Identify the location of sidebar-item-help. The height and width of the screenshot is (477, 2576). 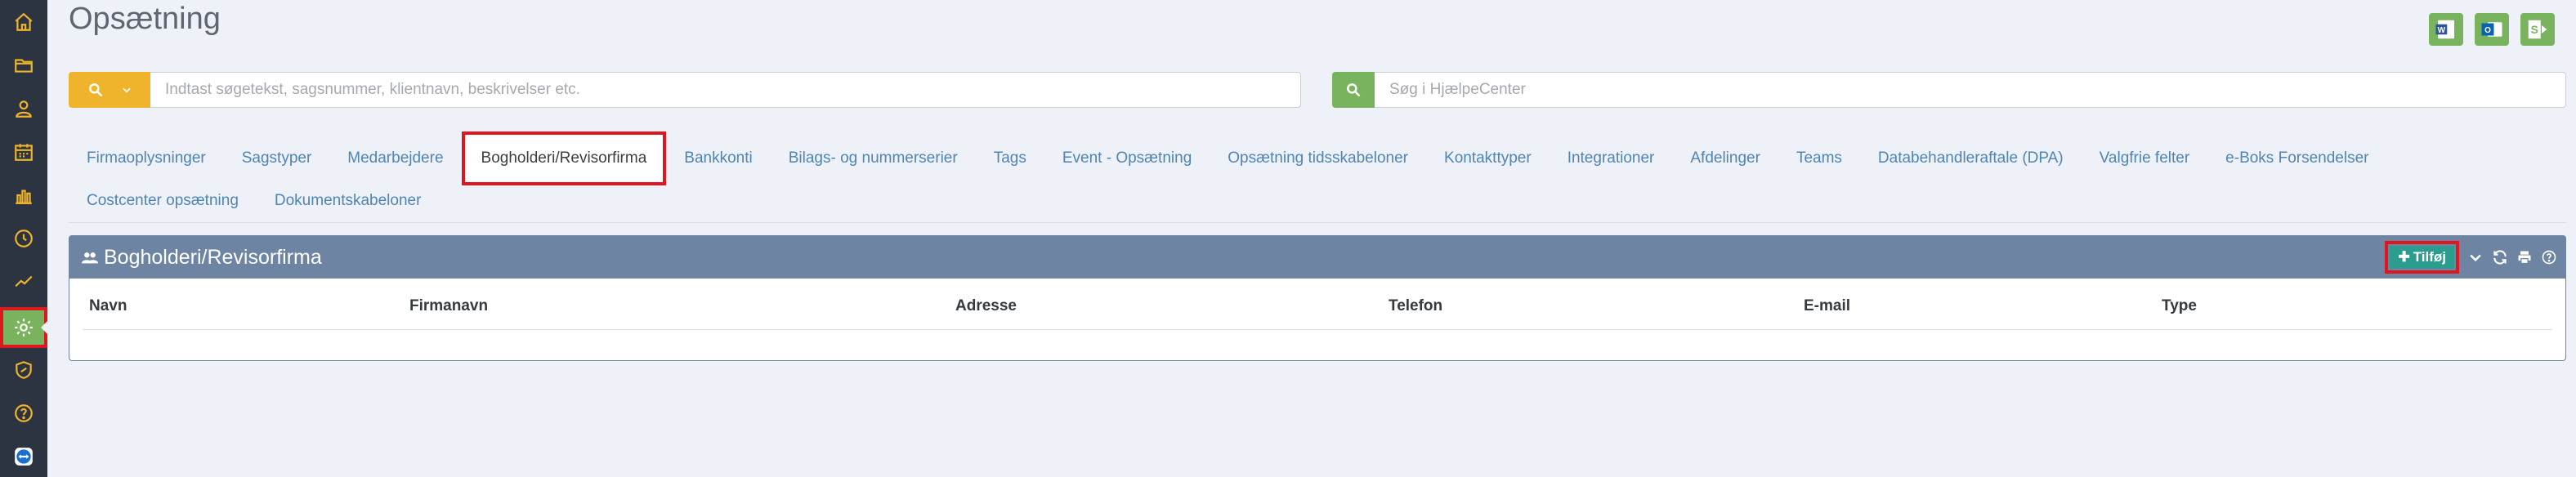
(23, 413).